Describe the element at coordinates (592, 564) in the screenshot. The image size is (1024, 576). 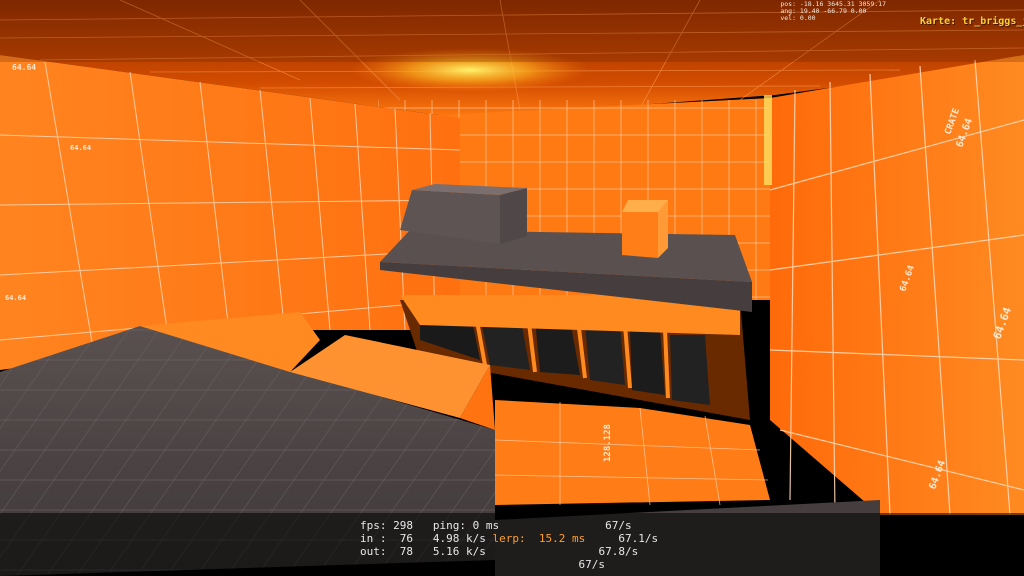
I see `rate-4: 67/s` at that location.